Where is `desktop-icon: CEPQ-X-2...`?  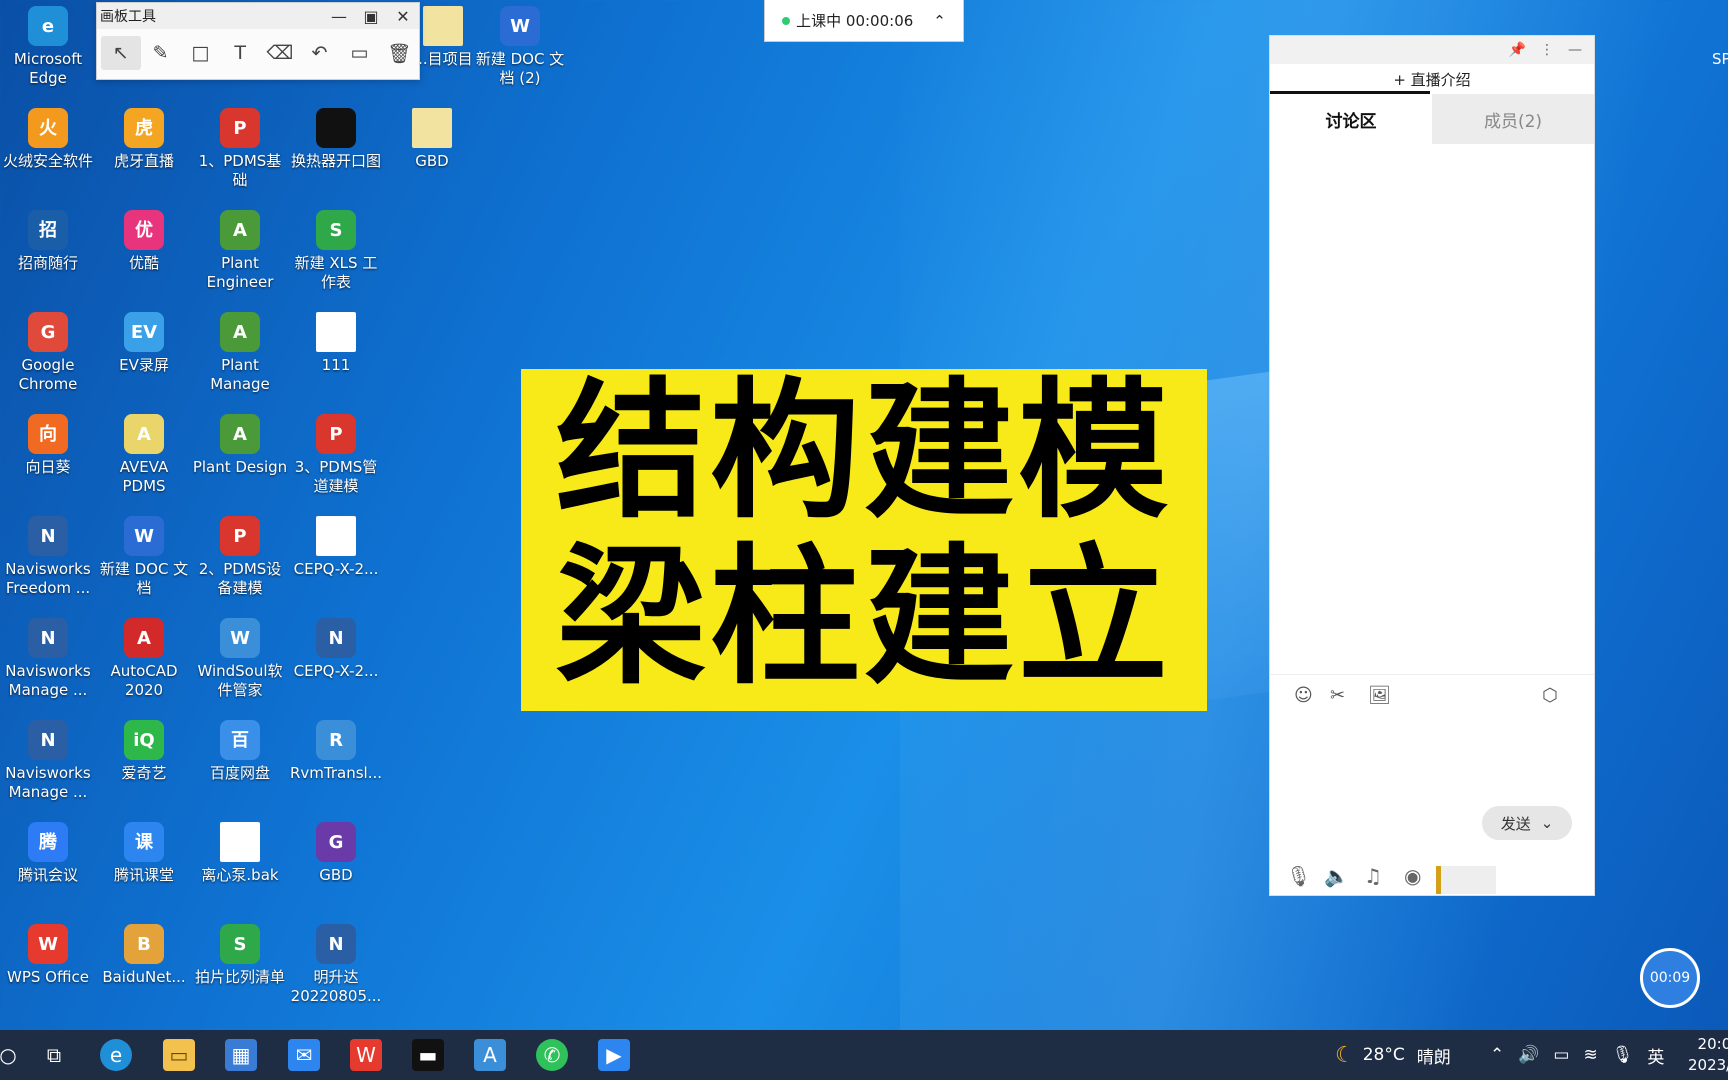 desktop-icon: CEPQ-X-2... is located at coordinates (336, 547).